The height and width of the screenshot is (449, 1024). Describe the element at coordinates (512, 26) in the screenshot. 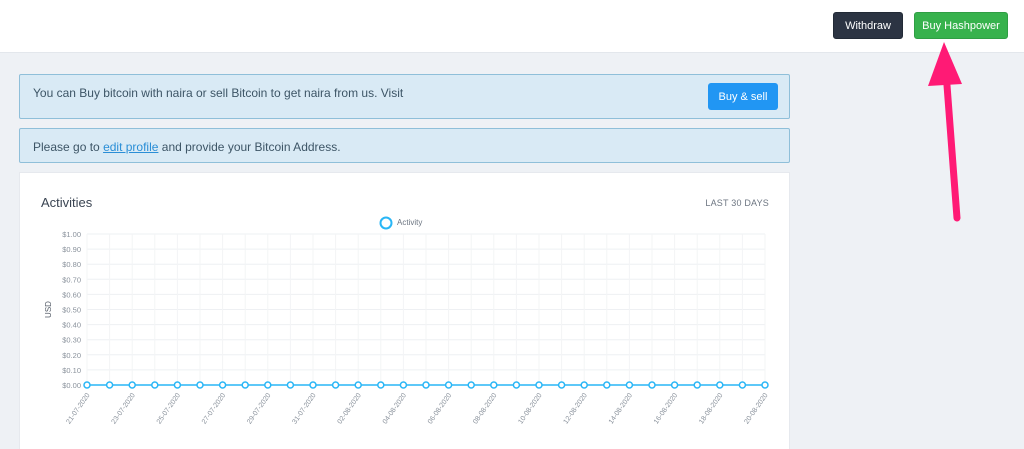

I see `top-bar: Withdraw Buy Hashpower` at that location.